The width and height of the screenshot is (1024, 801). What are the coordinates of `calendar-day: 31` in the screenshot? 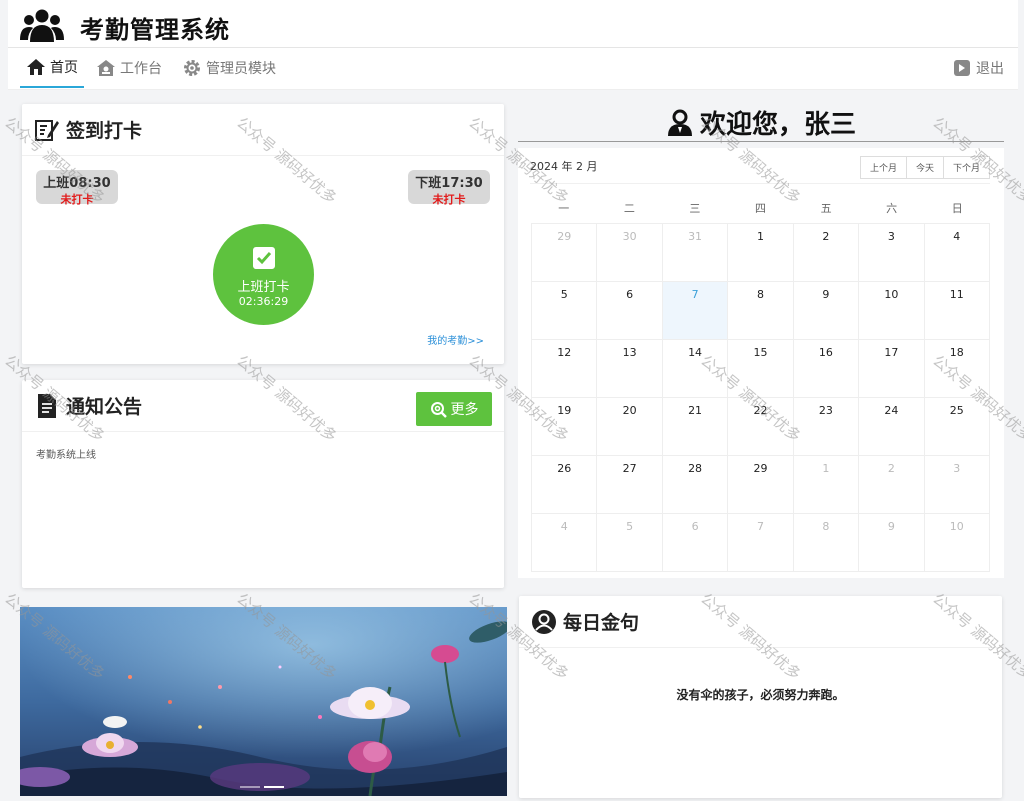 It's located at (695, 253).